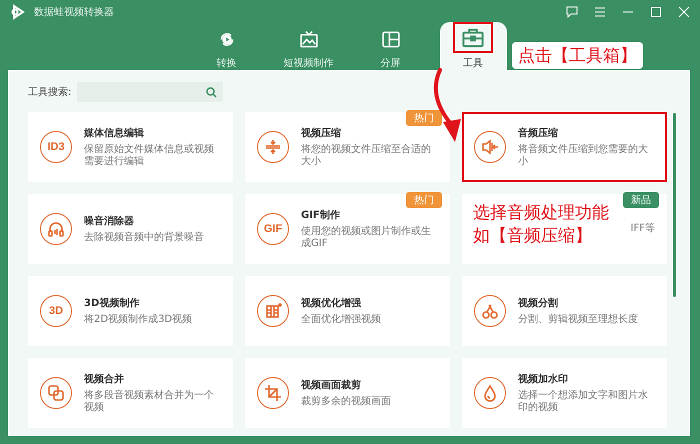 This screenshot has width=700, height=444. I want to click on tool-card: 热门 GIF GIF制作 使用您的视频或图片制作或生成GIF, so click(347, 229).